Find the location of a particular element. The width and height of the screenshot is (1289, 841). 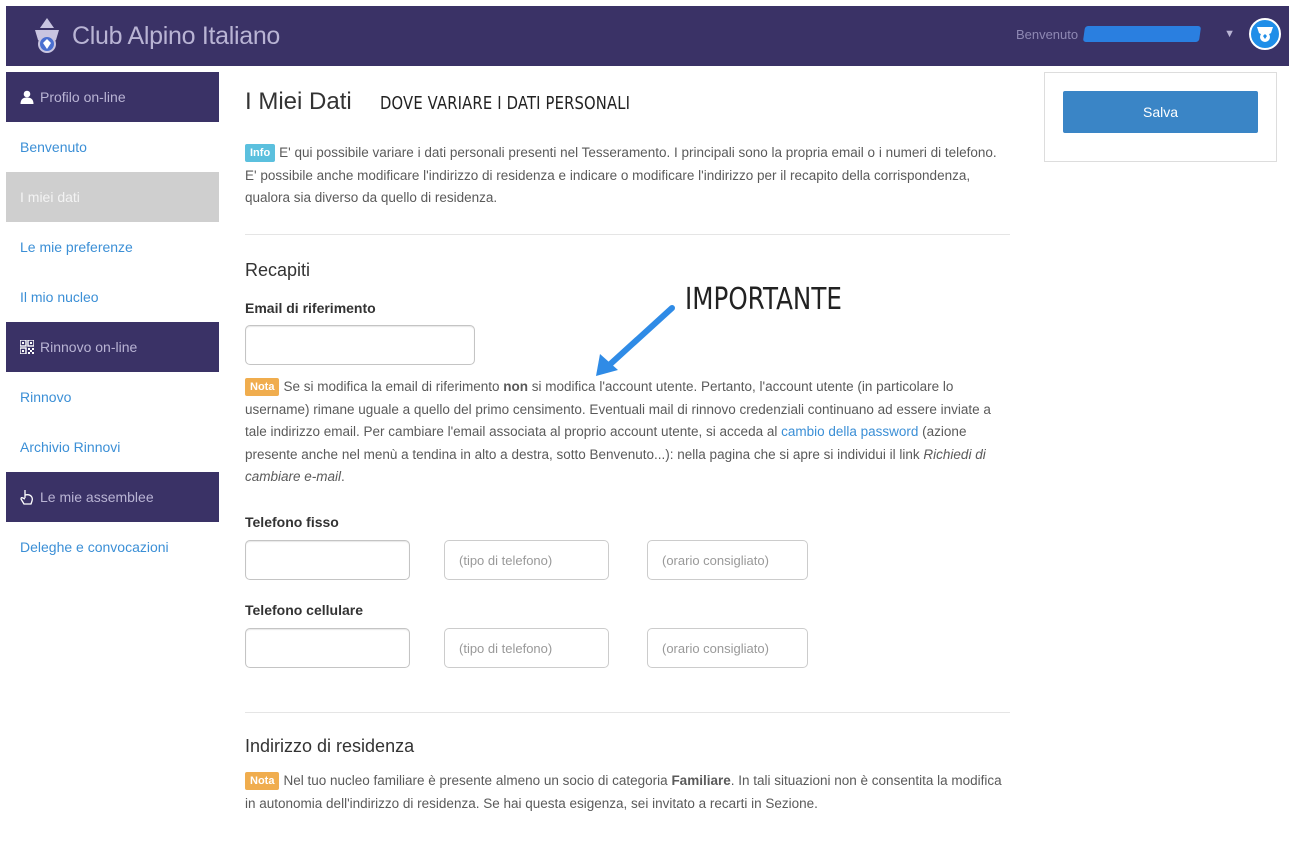

caret-down-icon: ▼ is located at coordinates (1229, 34).